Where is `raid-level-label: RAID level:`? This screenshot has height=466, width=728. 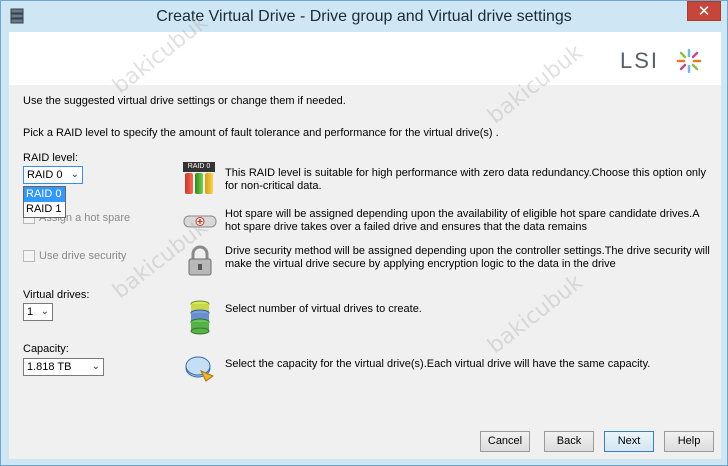
raid-level-label: RAID level: is located at coordinates (51, 158).